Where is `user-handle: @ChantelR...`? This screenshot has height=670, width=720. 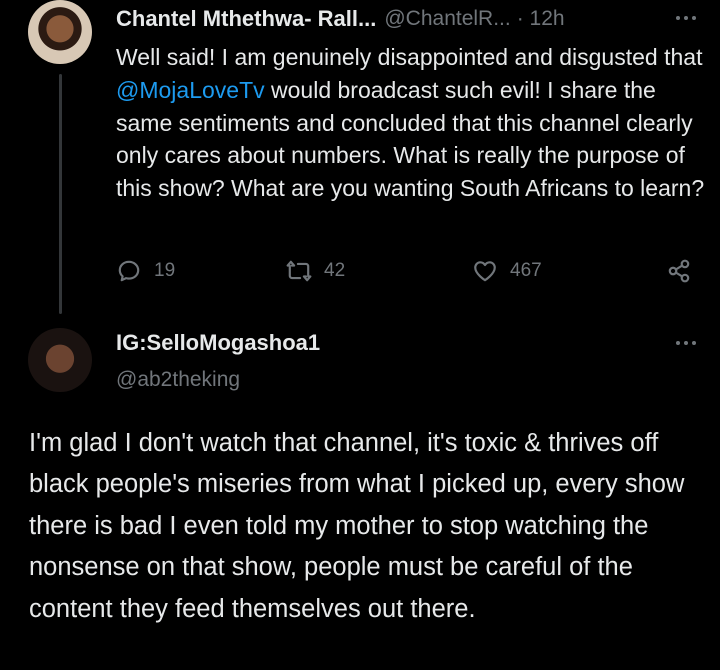 user-handle: @ChantelR... is located at coordinates (447, 19).